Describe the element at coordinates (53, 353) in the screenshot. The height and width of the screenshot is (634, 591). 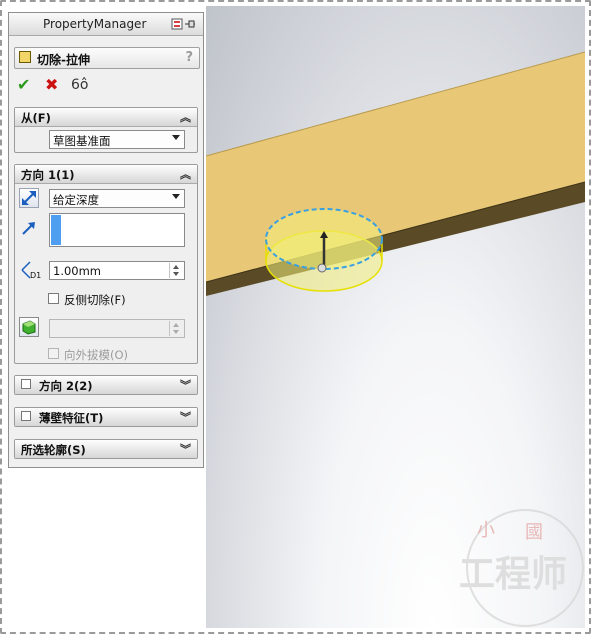
I see `draft-outward-checkbox` at that location.